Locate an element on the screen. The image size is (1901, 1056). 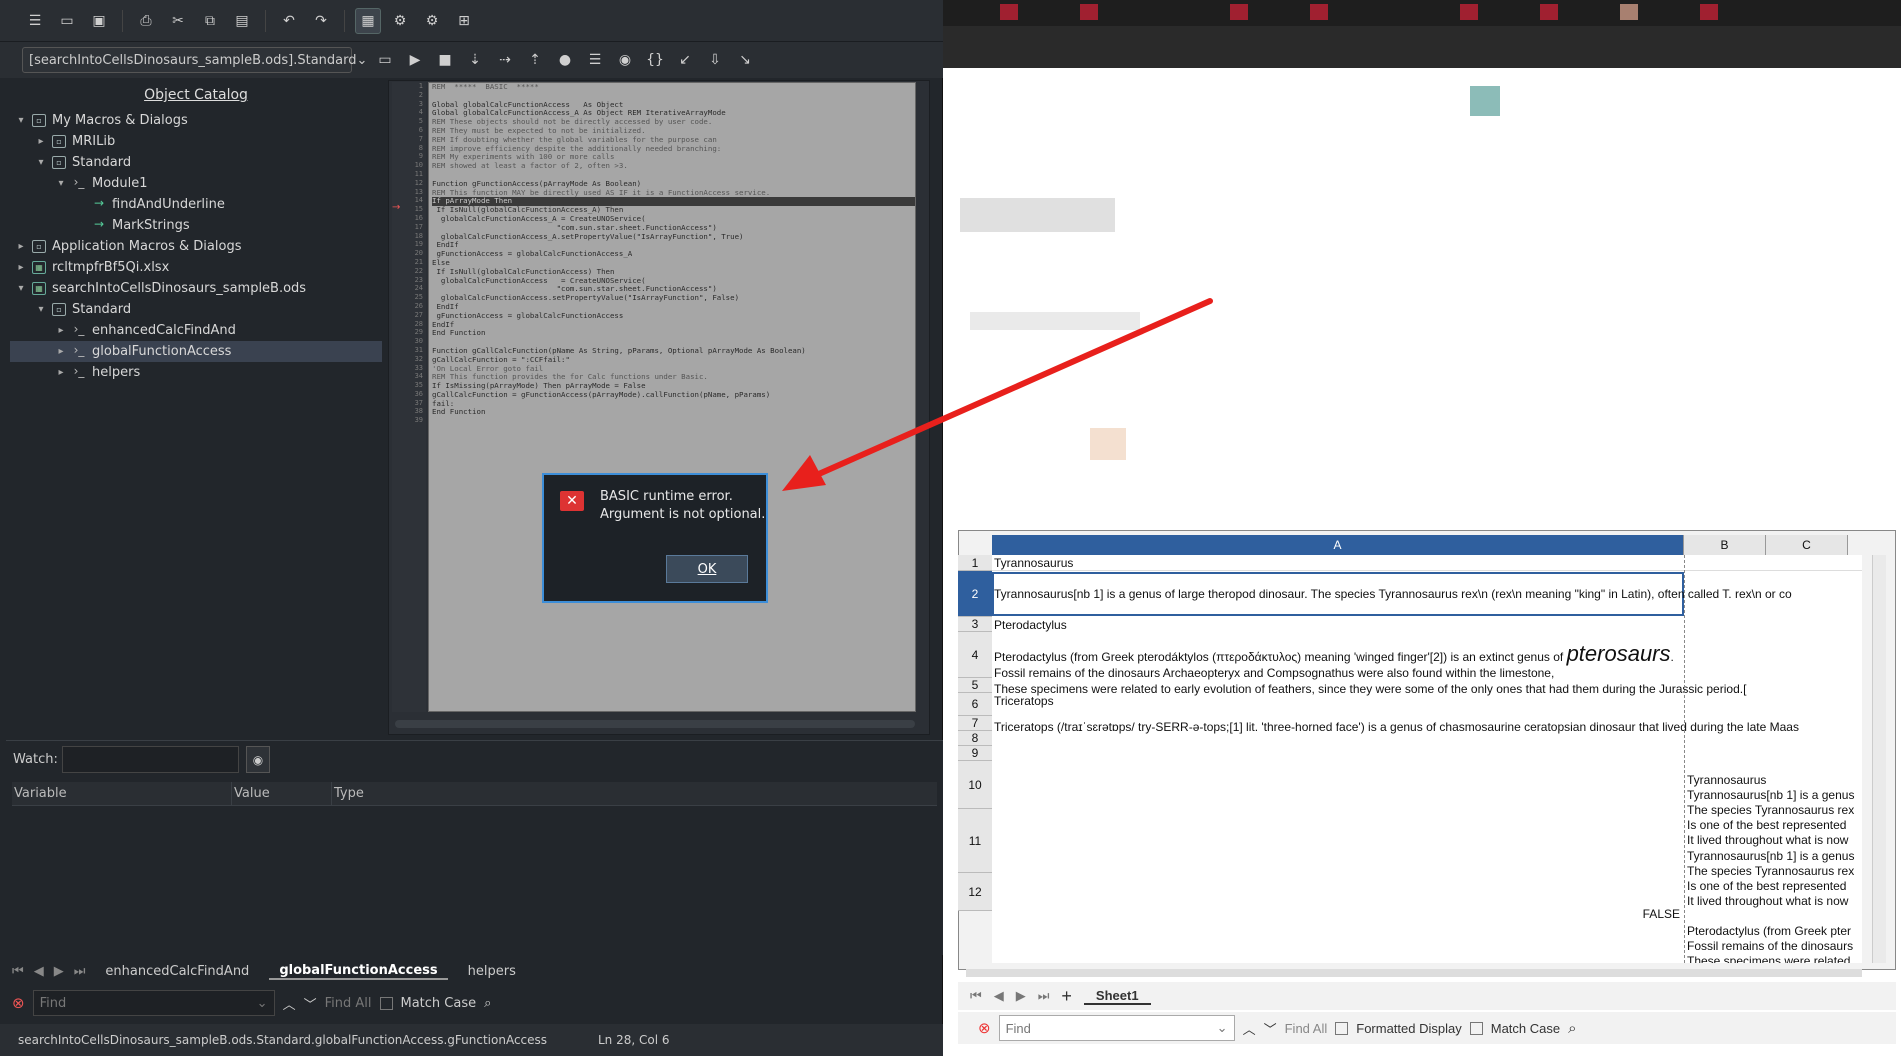
eye-icon: ◉ is located at coordinates (258, 759).